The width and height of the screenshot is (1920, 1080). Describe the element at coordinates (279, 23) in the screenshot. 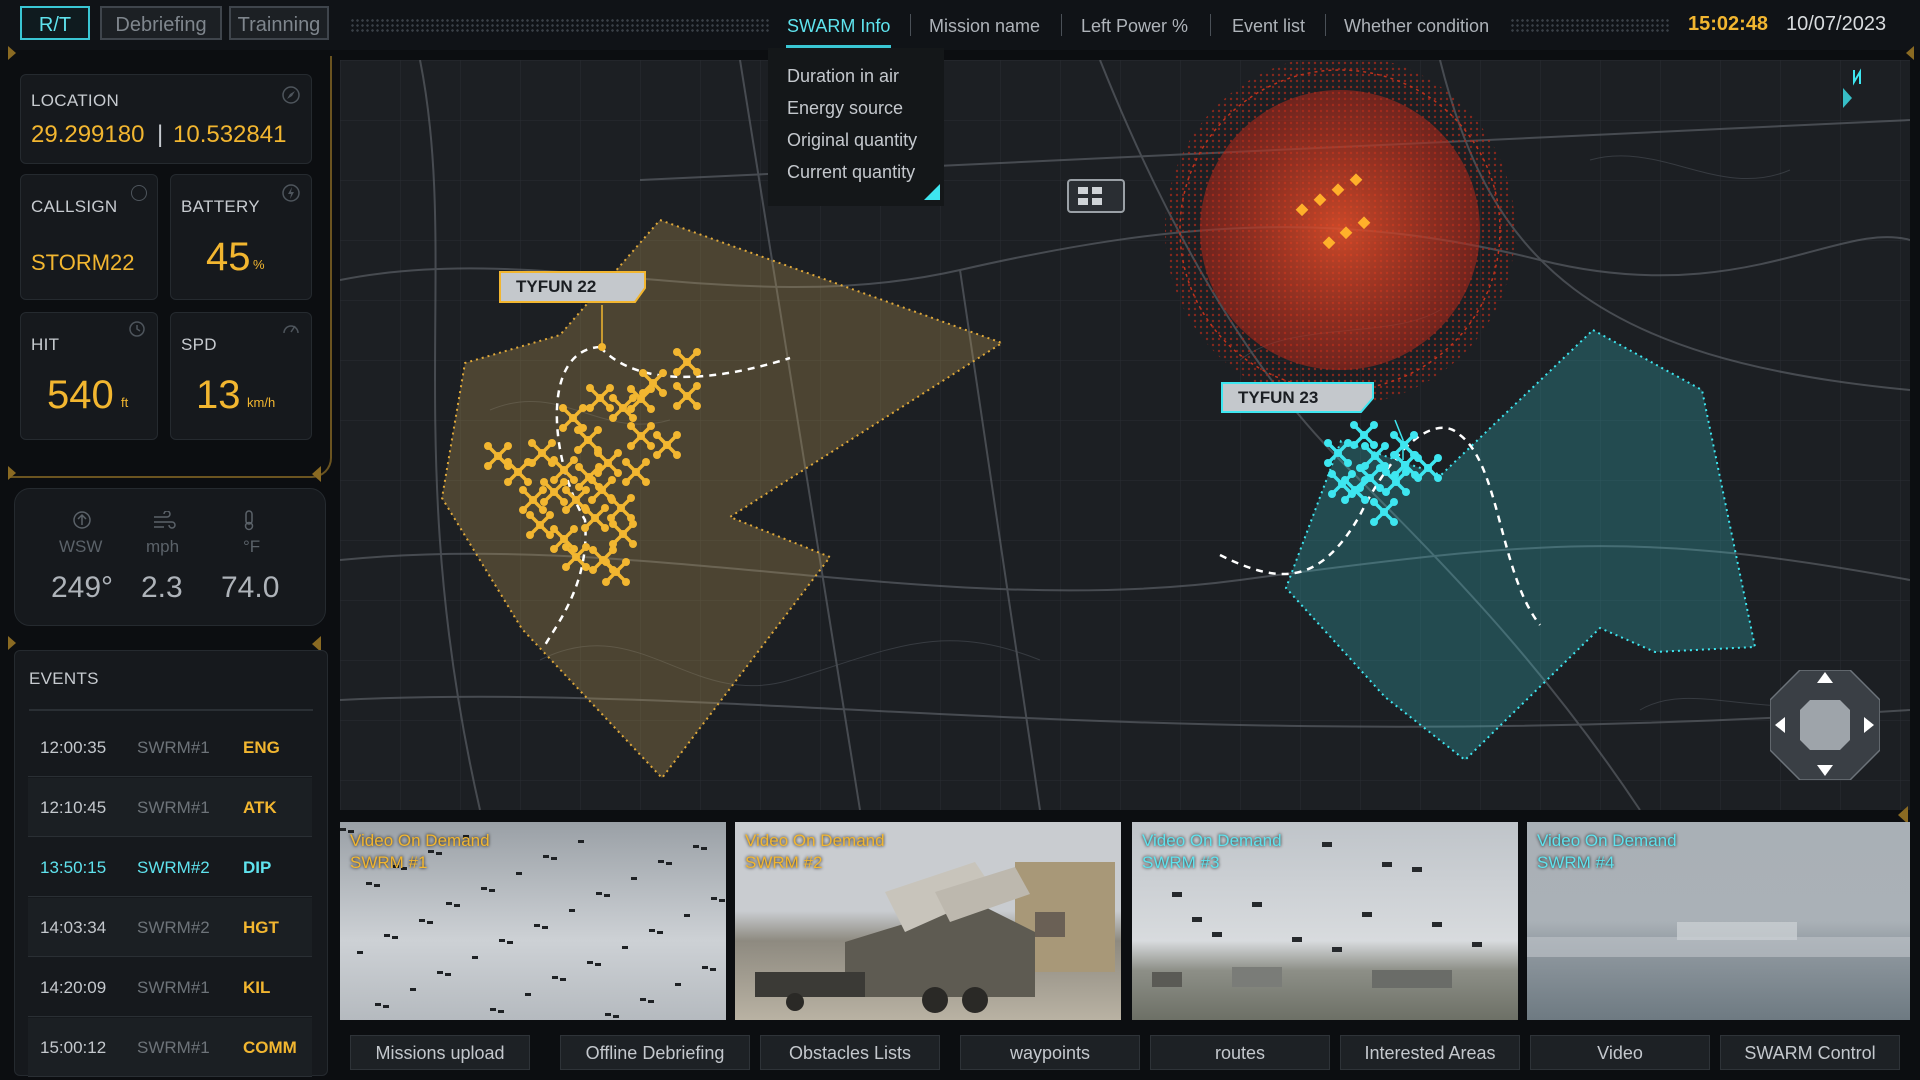

I see `mode-training-button: Trainning` at that location.